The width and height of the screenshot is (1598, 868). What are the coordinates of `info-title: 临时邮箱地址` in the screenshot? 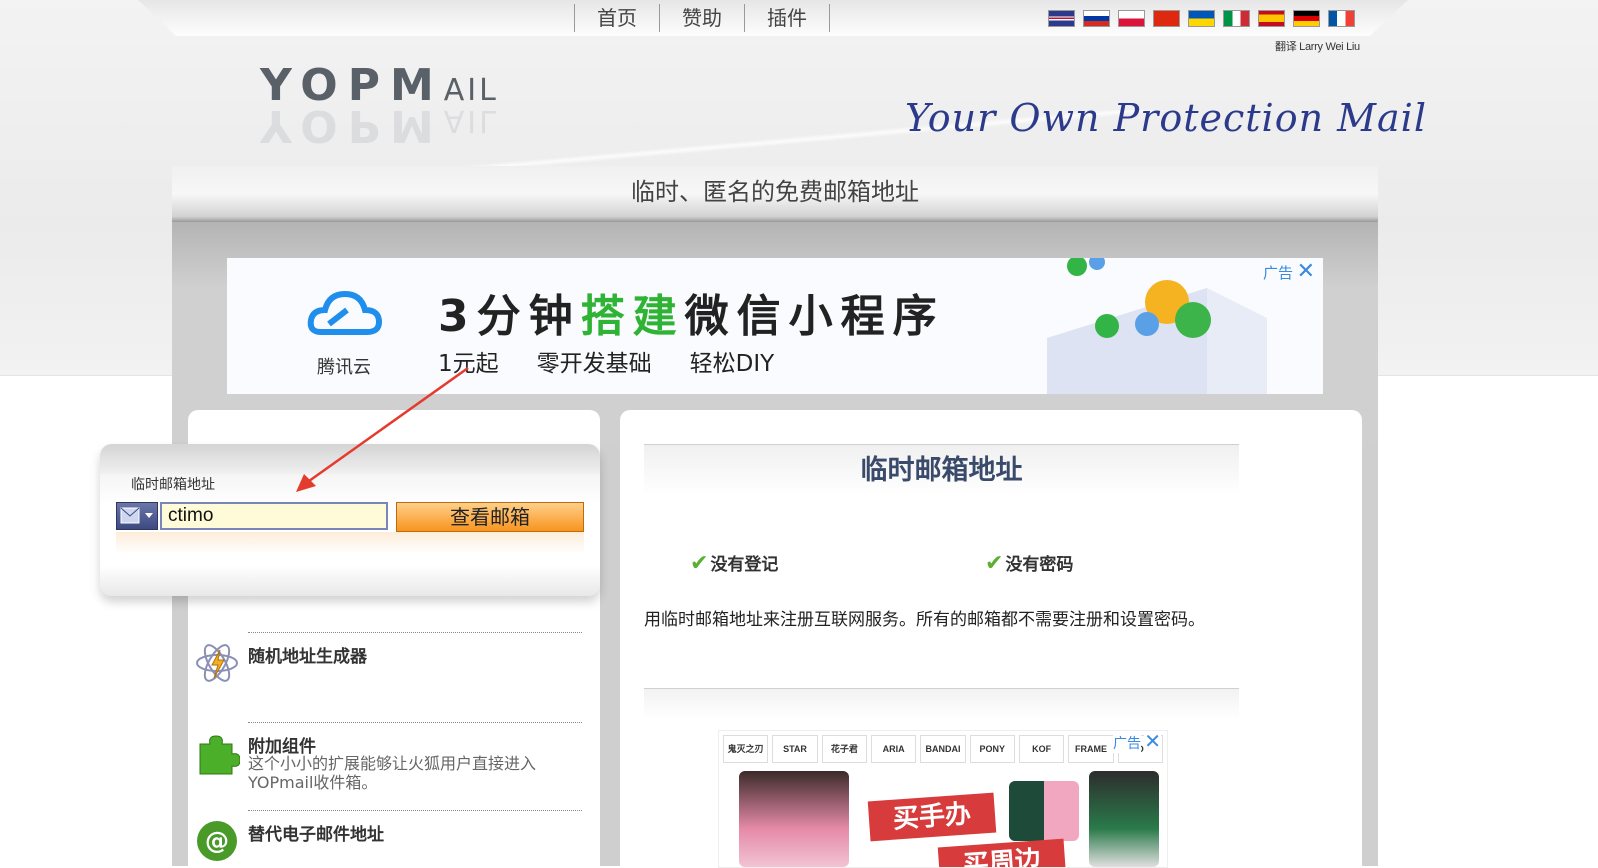 It's located at (941, 470).